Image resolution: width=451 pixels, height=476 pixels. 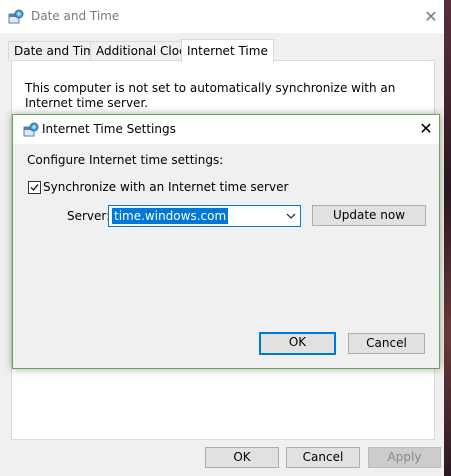 I want to click on apply-button: Apply, so click(x=404, y=457).